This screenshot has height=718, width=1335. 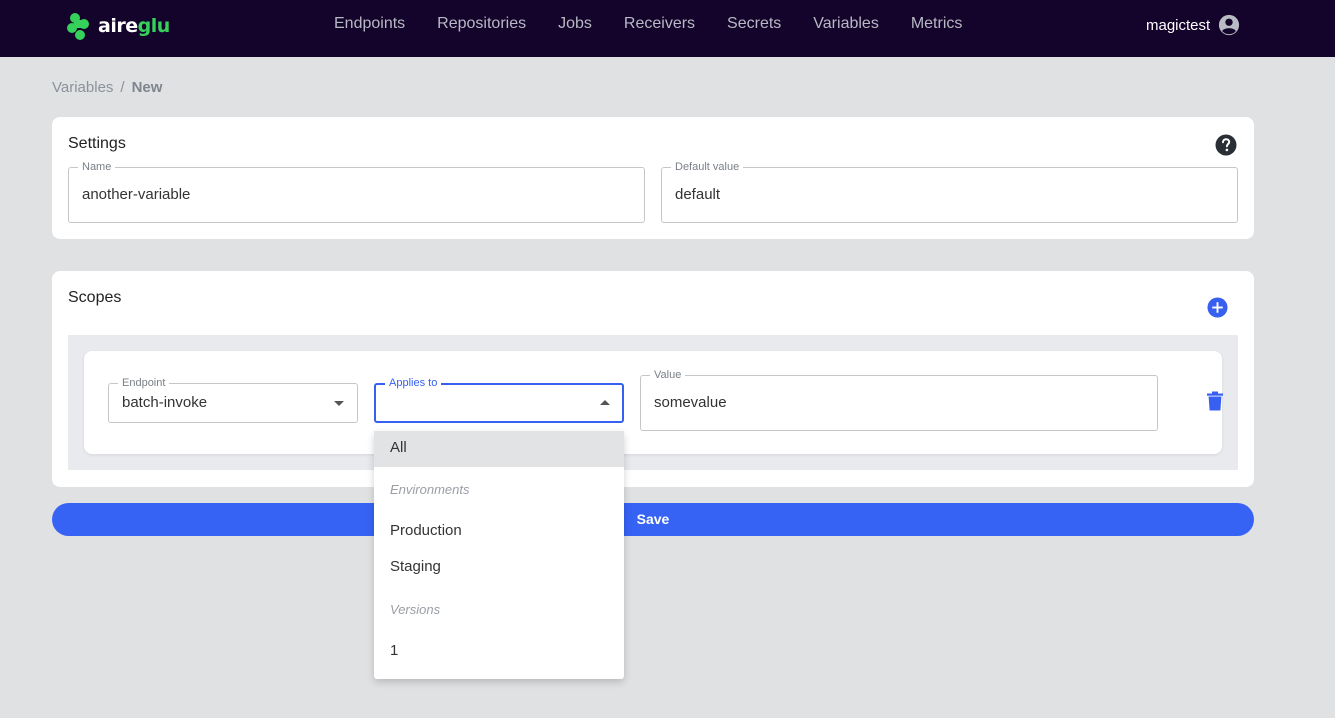 What do you see at coordinates (949, 192) in the screenshot?
I see `default-value-field: Default value default` at bounding box center [949, 192].